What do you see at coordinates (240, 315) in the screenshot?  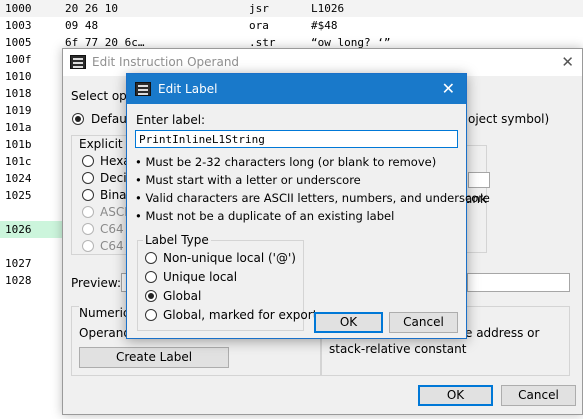 I see `label-type-radio-label: Global, marked for export` at bounding box center [240, 315].